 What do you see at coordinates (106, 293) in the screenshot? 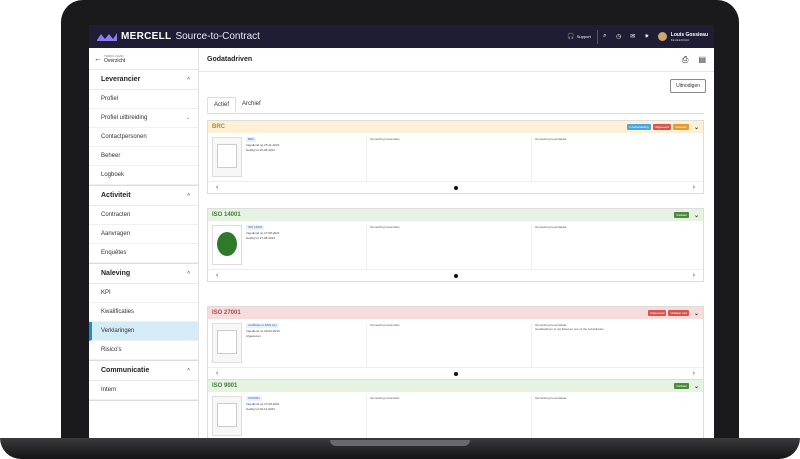
I see `sidebar-item-label: KPI` at bounding box center [106, 293].